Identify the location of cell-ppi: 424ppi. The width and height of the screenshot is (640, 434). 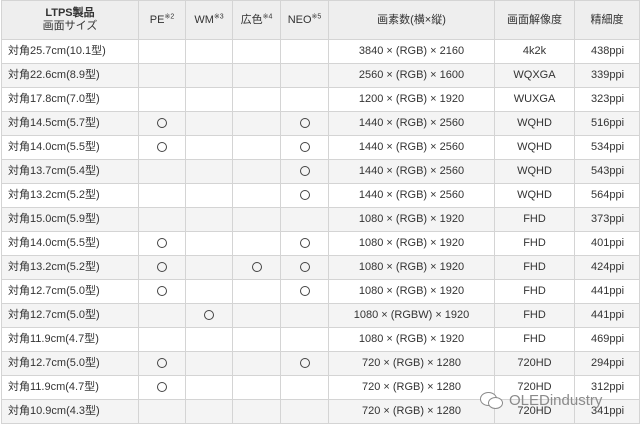
(607, 267).